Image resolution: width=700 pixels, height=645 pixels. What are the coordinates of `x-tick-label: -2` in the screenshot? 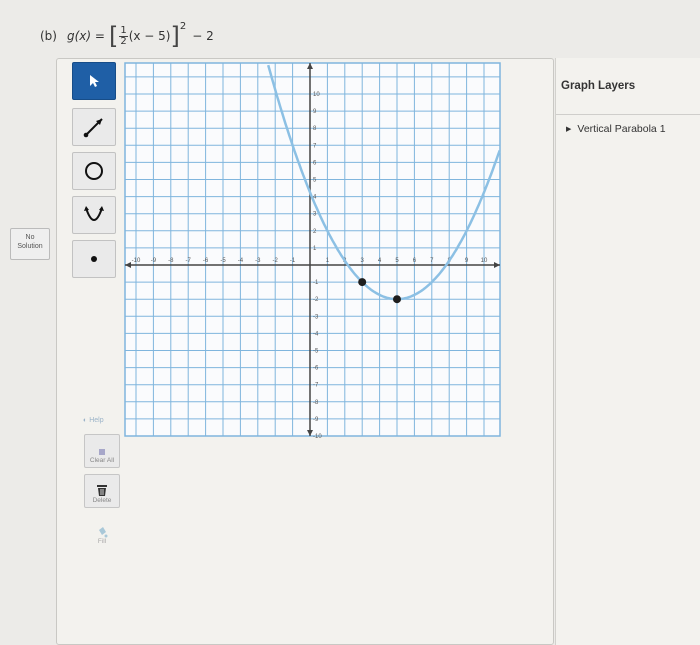 It's located at (276, 261).